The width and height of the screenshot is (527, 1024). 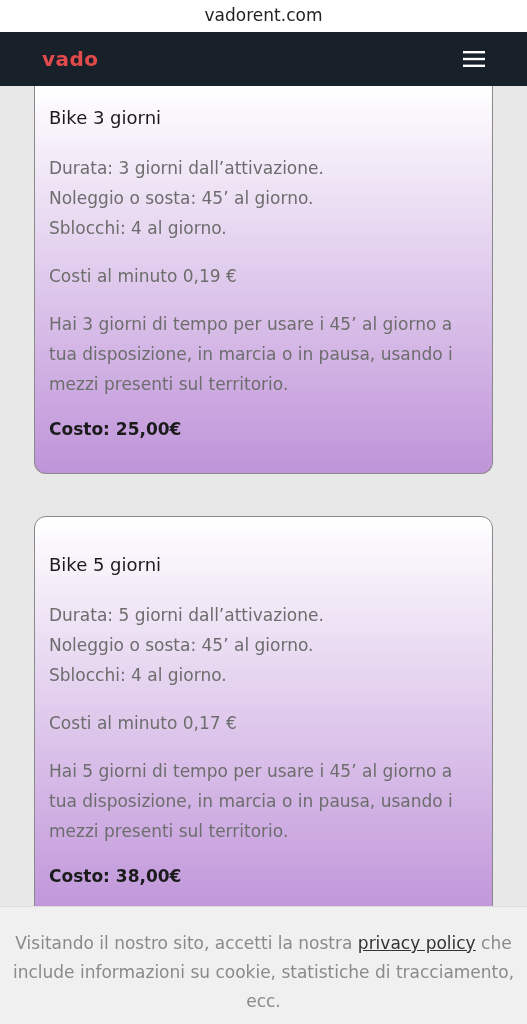 What do you see at coordinates (416, 943) in the screenshot?
I see `privacy-policy-link: privacy policy` at bounding box center [416, 943].